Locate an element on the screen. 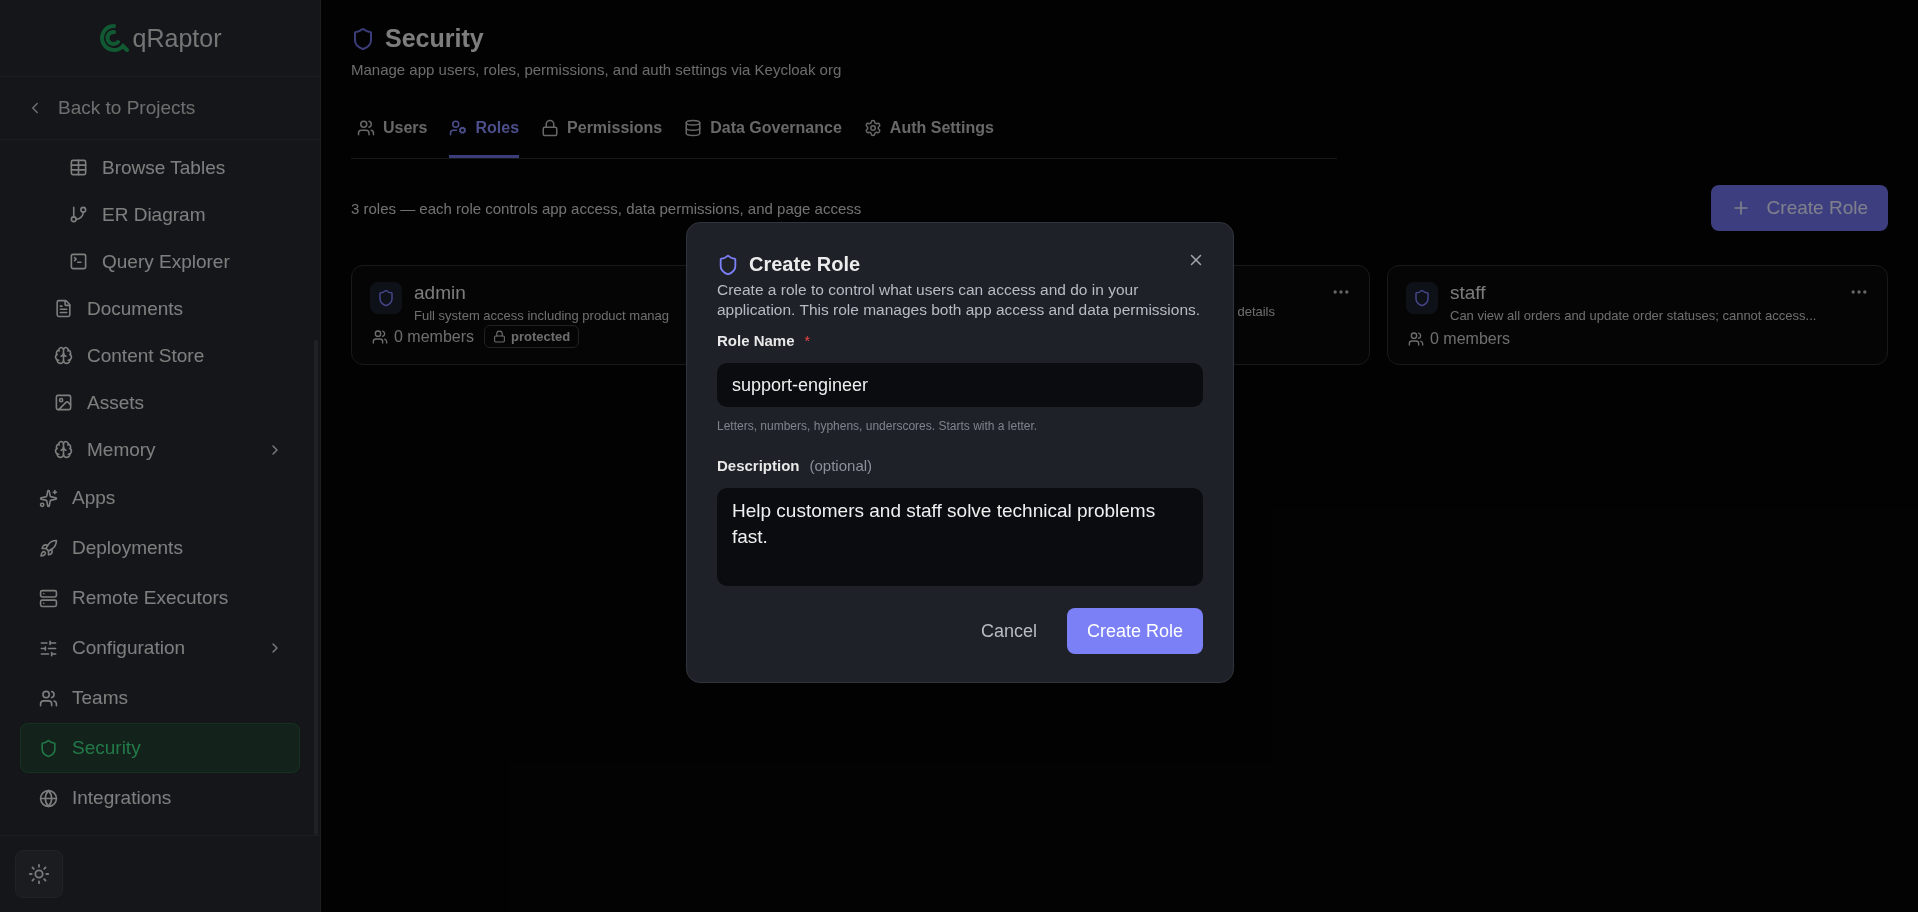  back-link: Back to Projects is located at coordinates (160, 108).